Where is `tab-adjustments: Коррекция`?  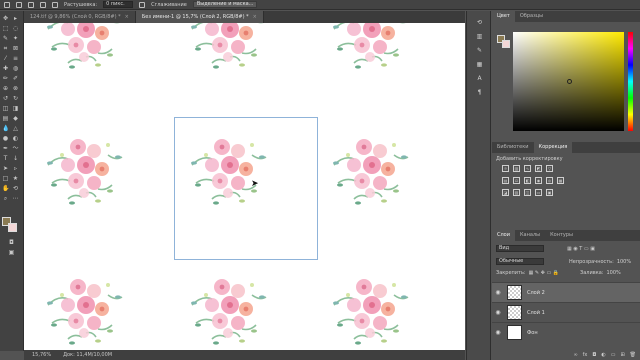
tab-adjustments: Коррекция is located at coordinates (553, 147).